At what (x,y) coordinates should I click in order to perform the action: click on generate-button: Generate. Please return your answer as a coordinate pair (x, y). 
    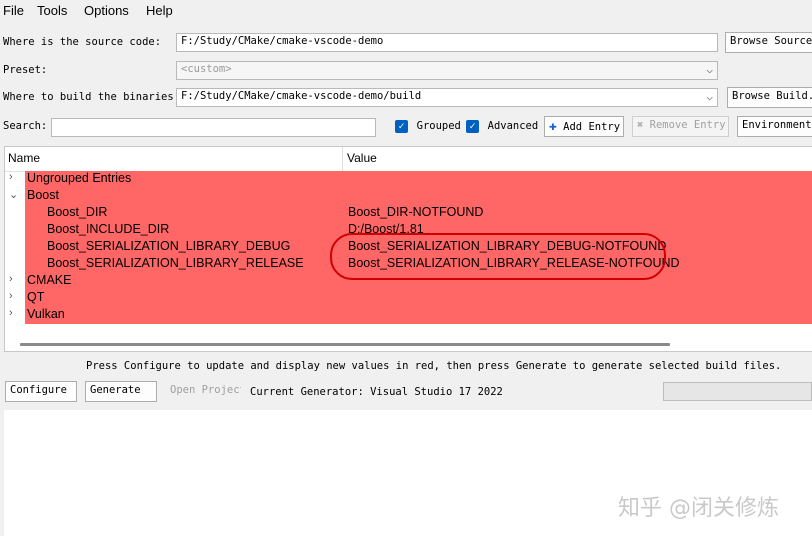
    Looking at the image, I should click on (121, 391).